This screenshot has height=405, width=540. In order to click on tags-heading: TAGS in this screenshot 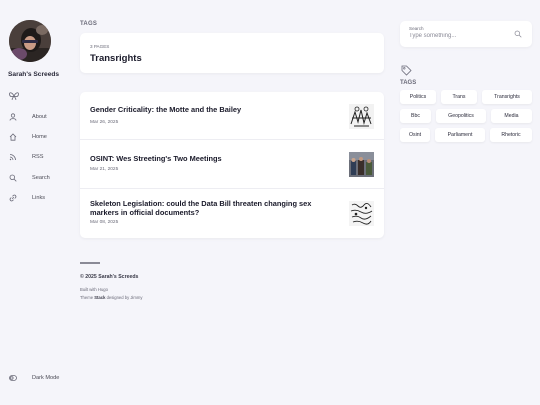, I will do `click(408, 83)`.